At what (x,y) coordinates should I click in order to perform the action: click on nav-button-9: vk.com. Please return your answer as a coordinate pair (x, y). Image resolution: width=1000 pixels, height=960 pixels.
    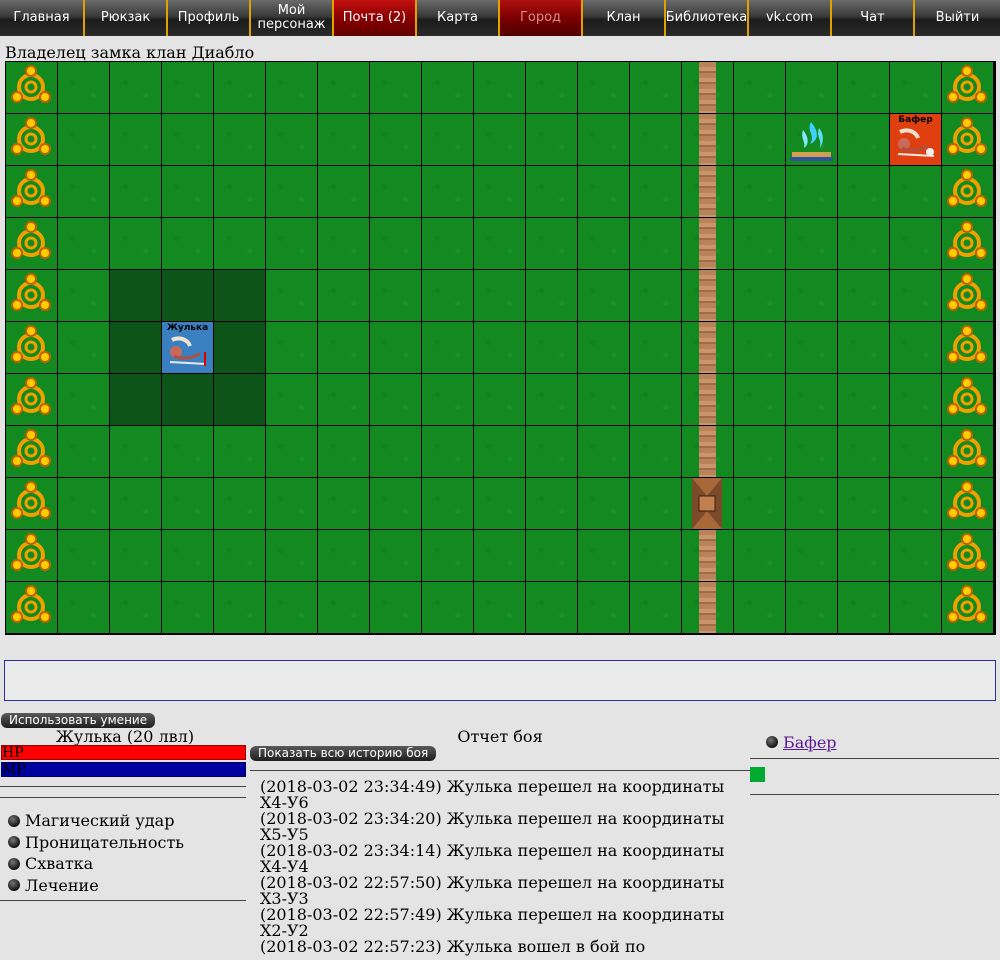
    Looking at the image, I should click on (790, 18).